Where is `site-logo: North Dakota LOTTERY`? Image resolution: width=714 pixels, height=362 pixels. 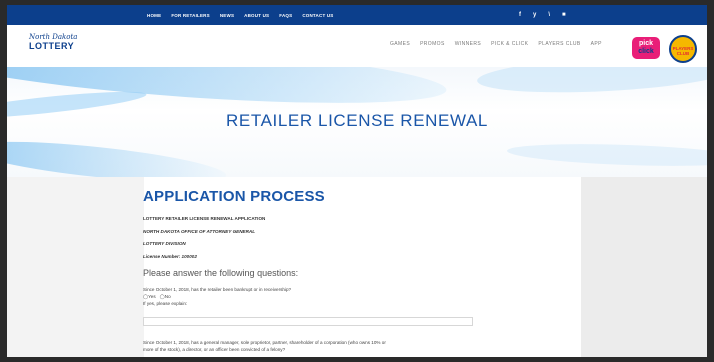
site-logo: North Dakota LOTTERY is located at coordinates (55, 47).